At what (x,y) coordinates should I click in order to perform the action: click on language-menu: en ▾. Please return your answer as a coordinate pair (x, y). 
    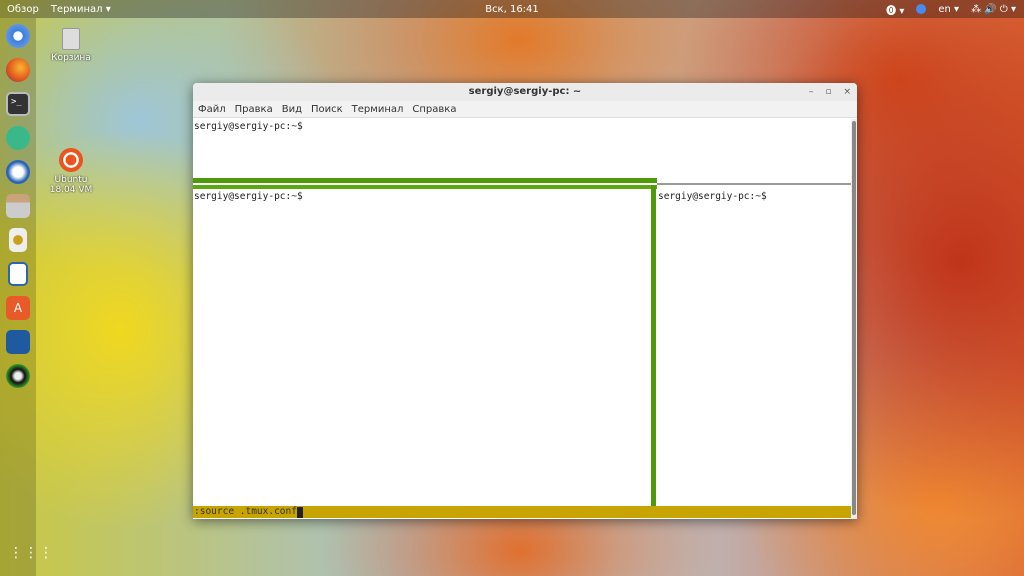
    Looking at the image, I should click on (948, 9).